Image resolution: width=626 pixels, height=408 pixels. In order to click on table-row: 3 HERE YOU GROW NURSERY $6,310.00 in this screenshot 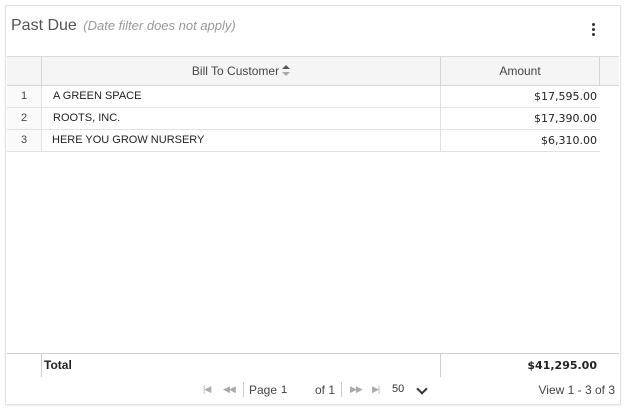, I will do `click(303, 141)`.